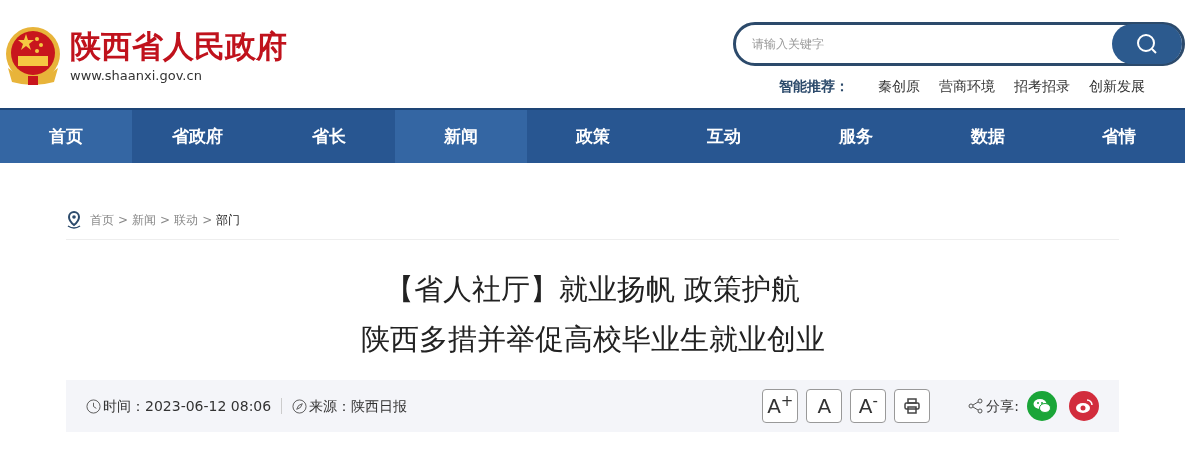 The image size is (1185, 471). Describe the element at coordinates (592, 339) in the screenshot. I see `article-title: 陕西多措并举促高校毕业生就业创业` at that location.